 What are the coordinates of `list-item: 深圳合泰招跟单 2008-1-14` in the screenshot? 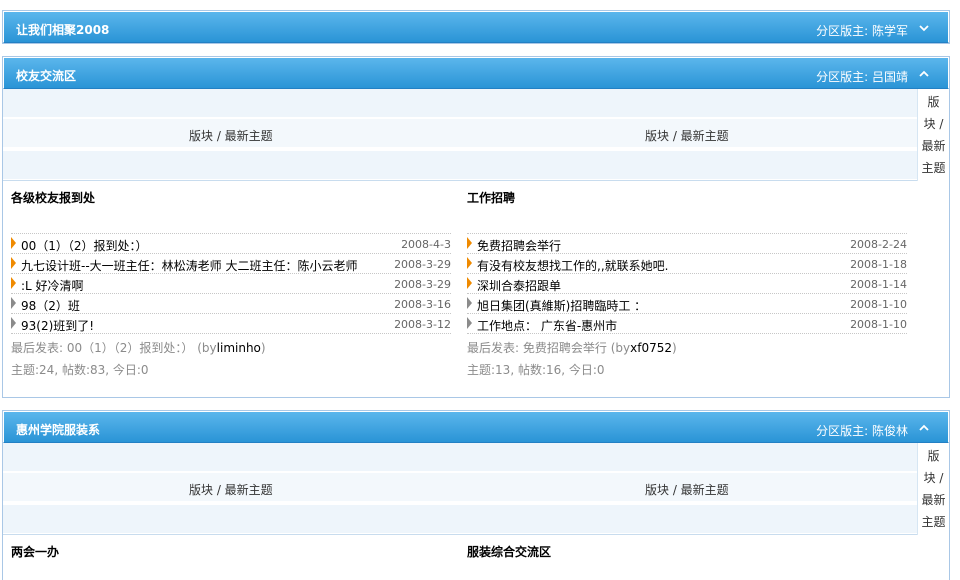 It's located at (687, 284).